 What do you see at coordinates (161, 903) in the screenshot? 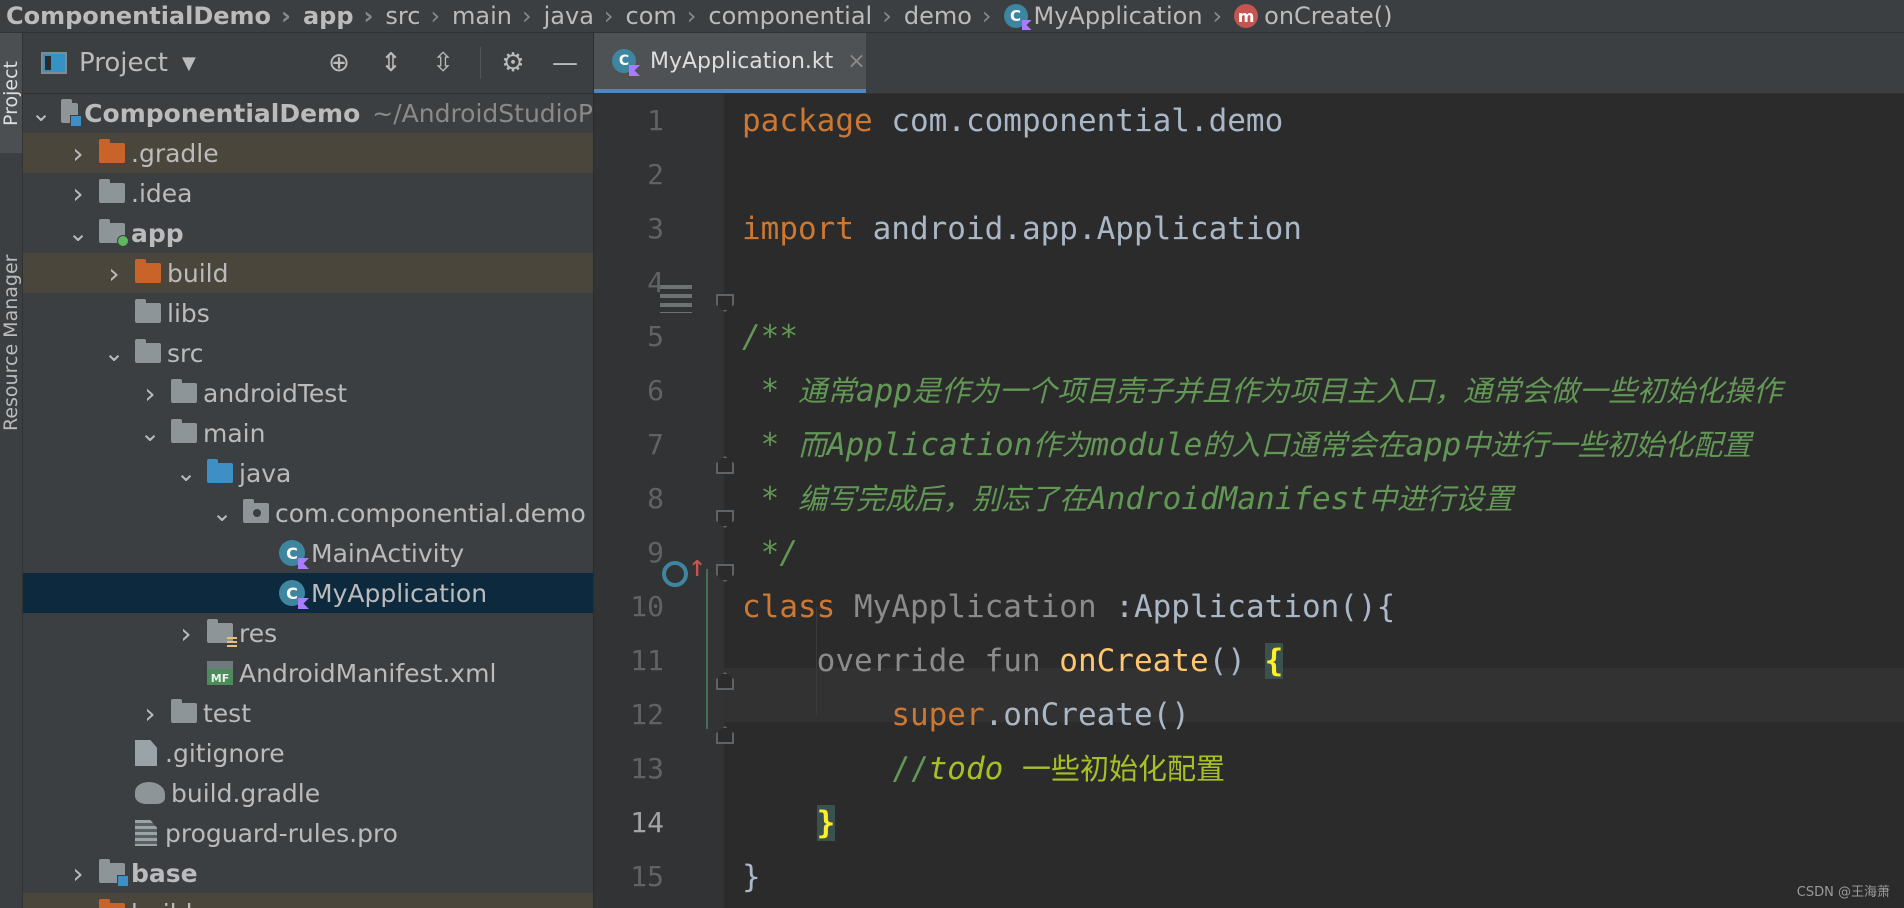
I see `tree-item-label: build` at bounding box center [161, 903].